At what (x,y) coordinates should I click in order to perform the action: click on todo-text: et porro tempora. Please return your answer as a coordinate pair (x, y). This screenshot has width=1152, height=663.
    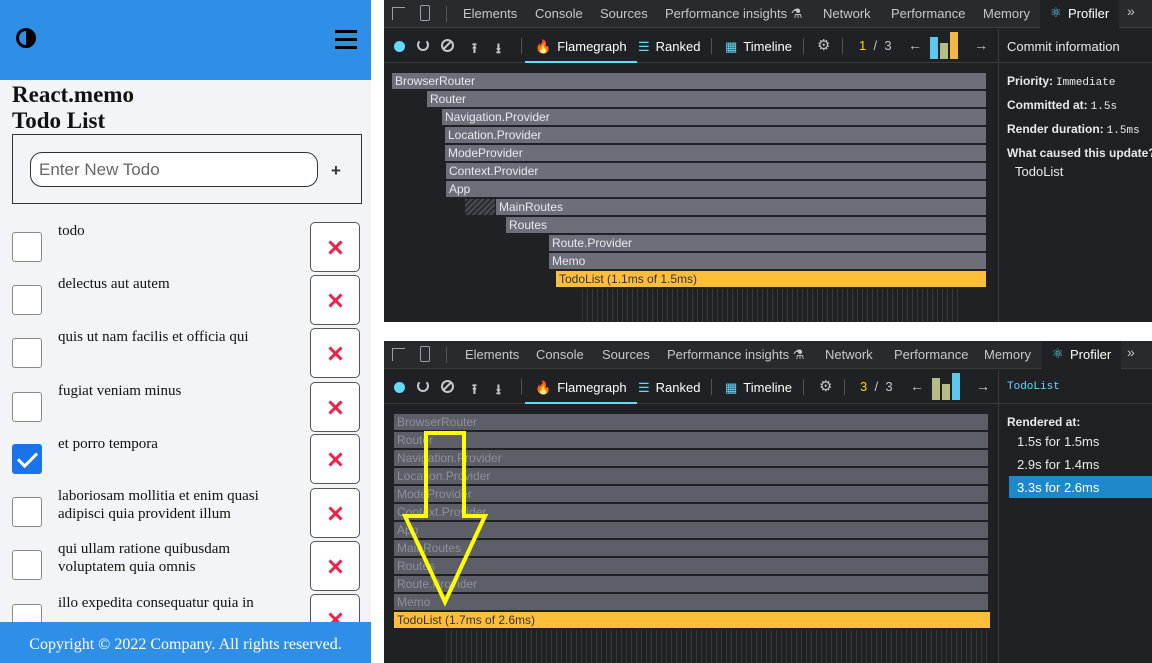
    Looking at the image, I should click on (108, 444).